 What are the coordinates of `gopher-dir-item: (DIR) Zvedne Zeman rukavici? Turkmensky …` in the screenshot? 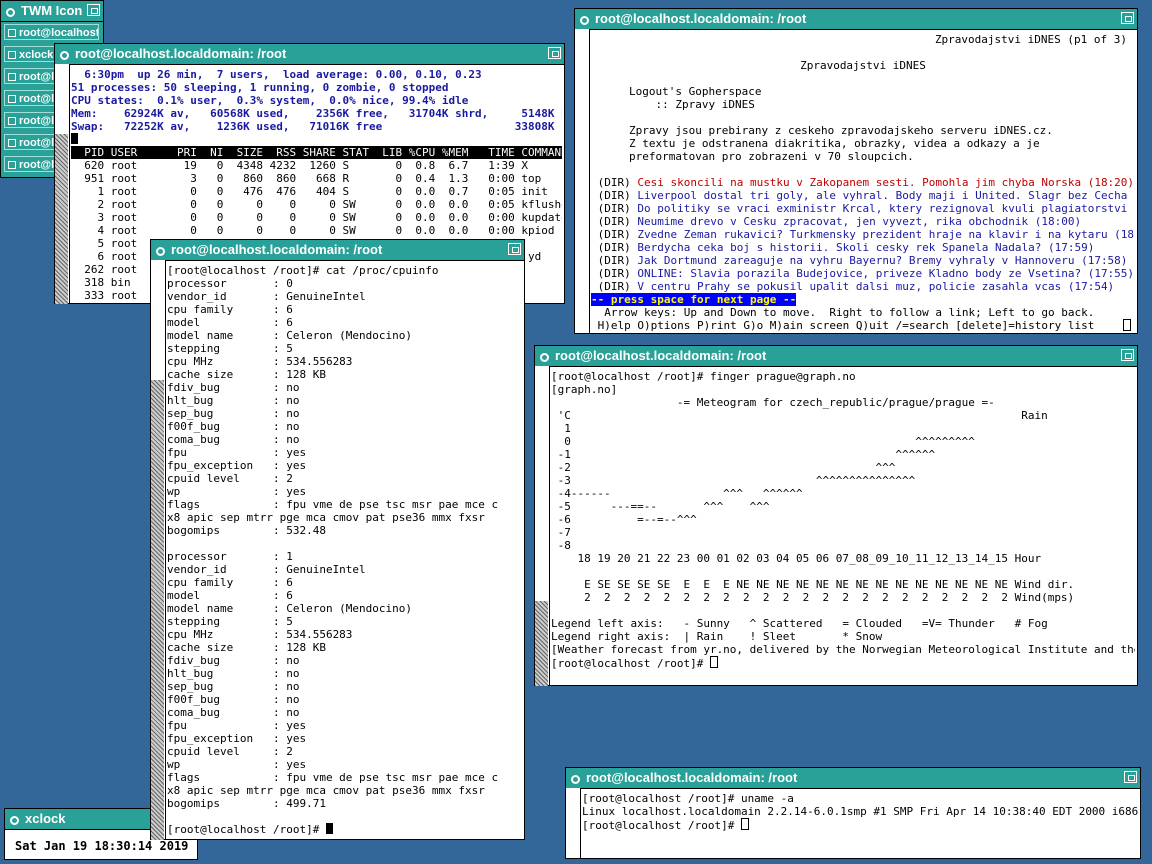 It's located at (863, 234).